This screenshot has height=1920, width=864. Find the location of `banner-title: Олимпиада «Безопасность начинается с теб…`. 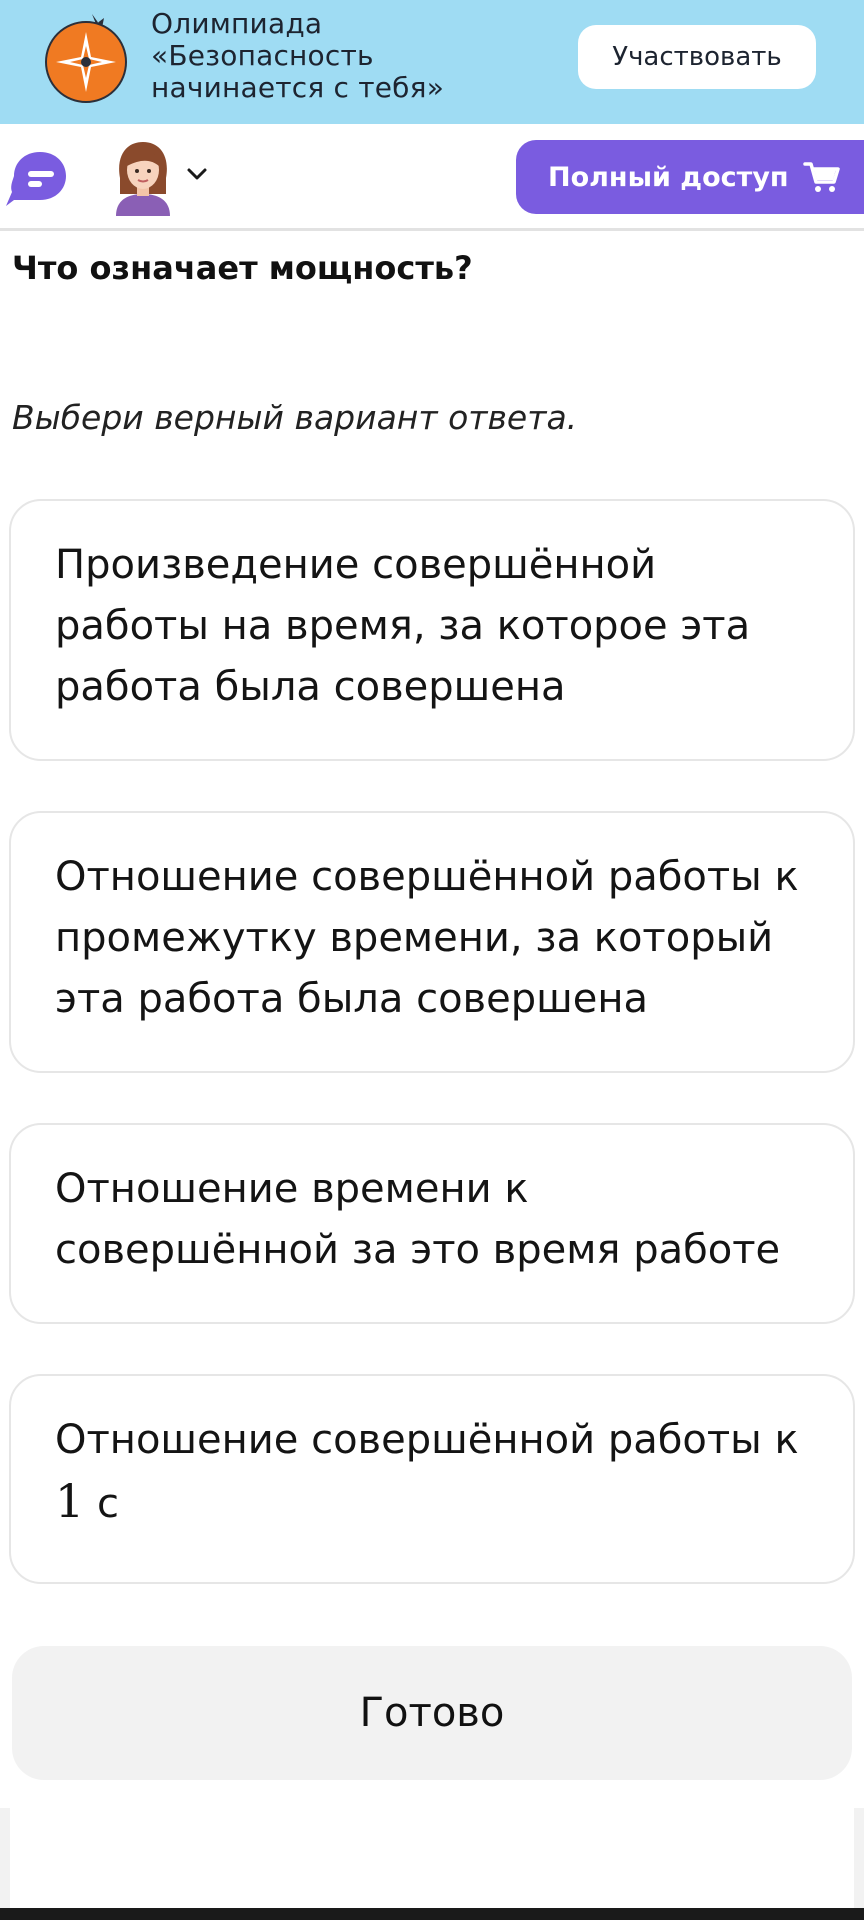

banner-title: Олимпиада «Безопасность начинается с теб… is located at coordinates (361, 56).